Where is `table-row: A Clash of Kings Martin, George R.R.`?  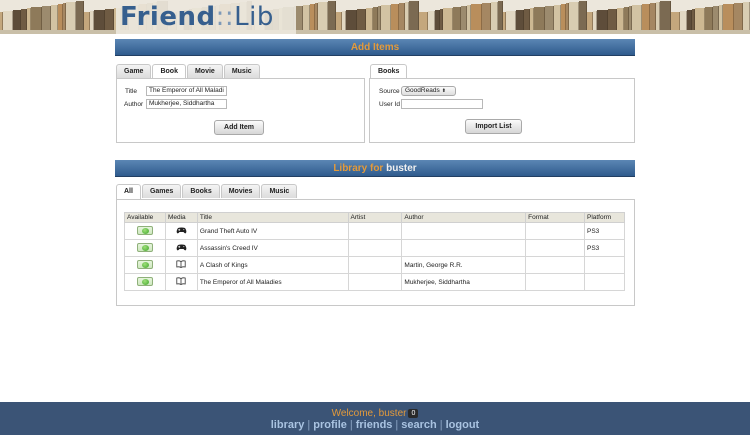
table-row: A Clash of Kings Martin, George R.R. is located at coordinates (375, 265).